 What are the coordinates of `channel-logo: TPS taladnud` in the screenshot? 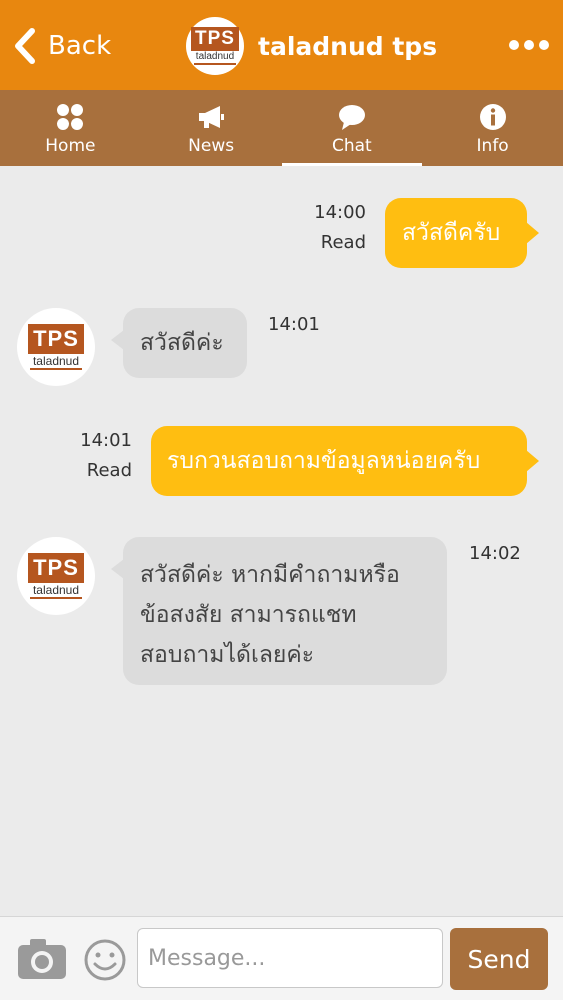 It's located at (215, 46).